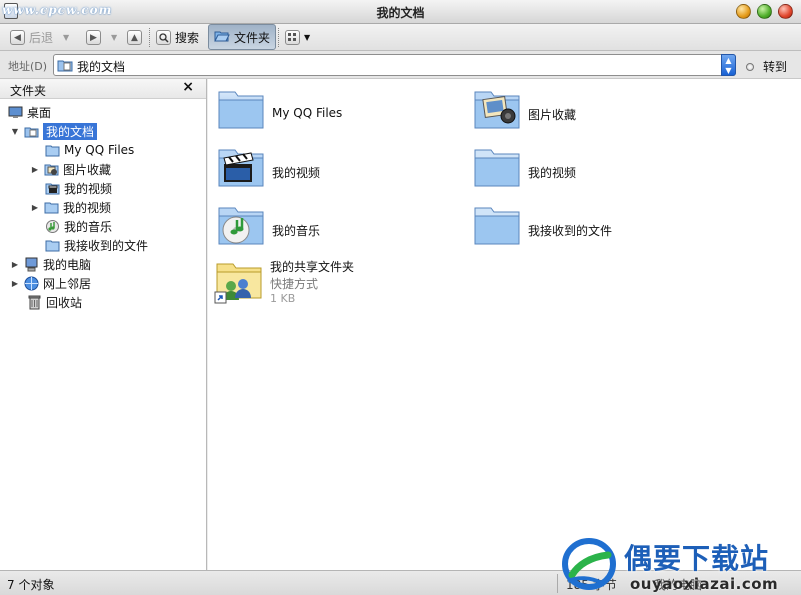 This screenshot has width=801, height=595. What do you see at coordinates (17, 37) in the screenshot?
I see `back-arrow-icon: ◀` at bounding box center [17, 37].